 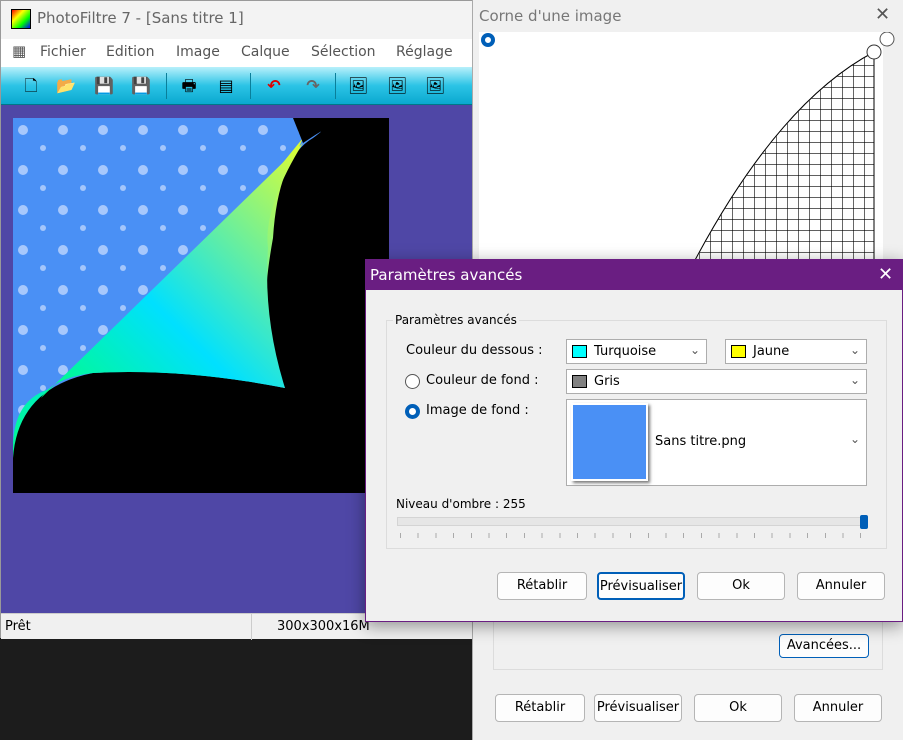 What do you see at coordinates (687, 147) in the screenshot?
I see `preview-area` at bounding box center [687, 147].